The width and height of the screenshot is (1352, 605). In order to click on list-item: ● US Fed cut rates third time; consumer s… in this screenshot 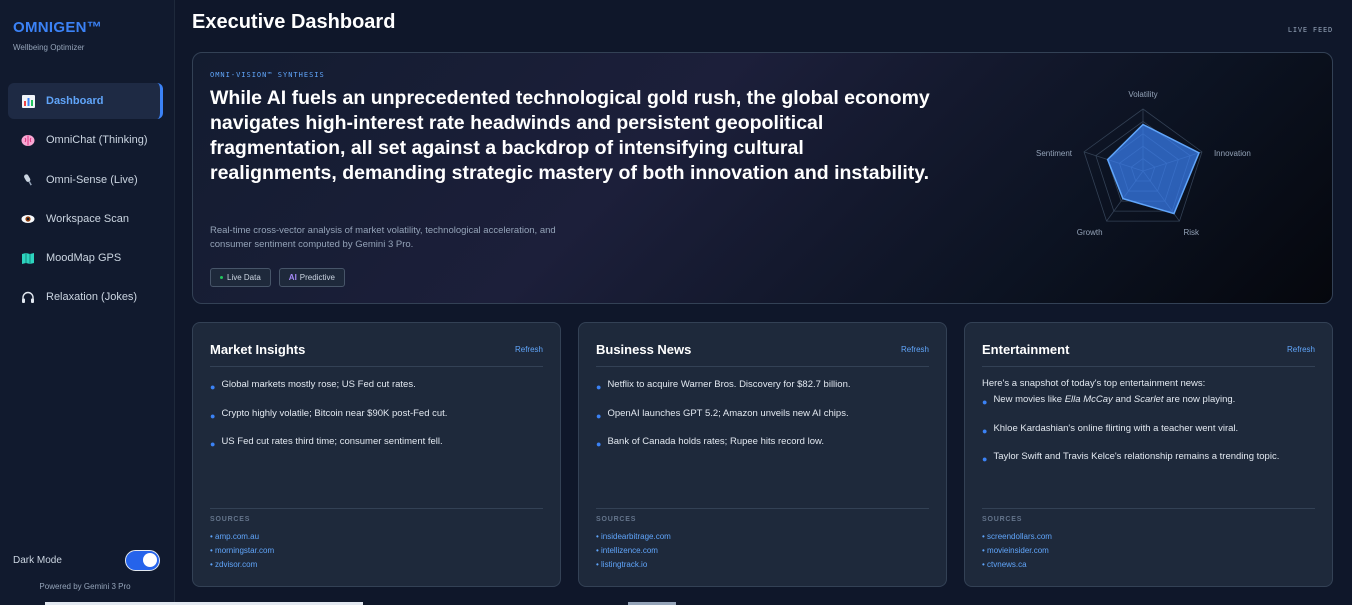, I will do `click(376, 443)`.